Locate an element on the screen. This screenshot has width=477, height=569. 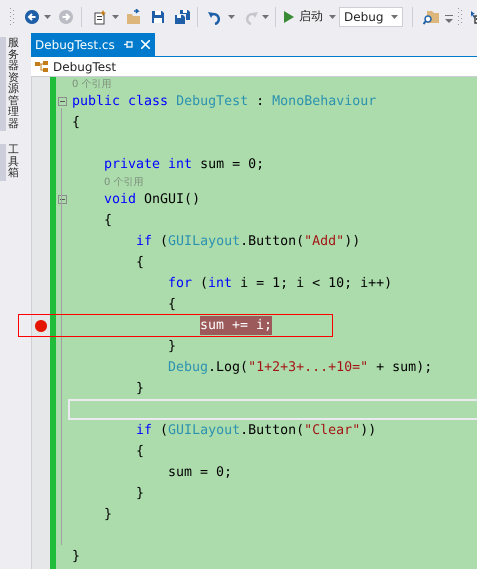
back-icon is located at coordinates (32, 16).